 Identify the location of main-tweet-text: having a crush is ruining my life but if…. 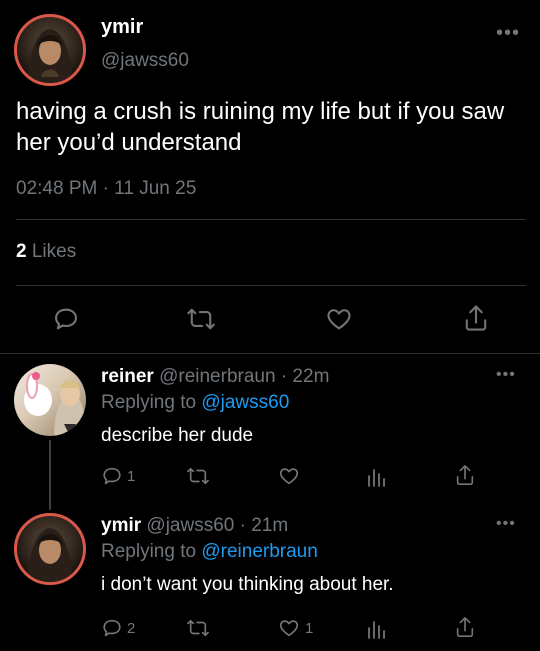
(260, 127).